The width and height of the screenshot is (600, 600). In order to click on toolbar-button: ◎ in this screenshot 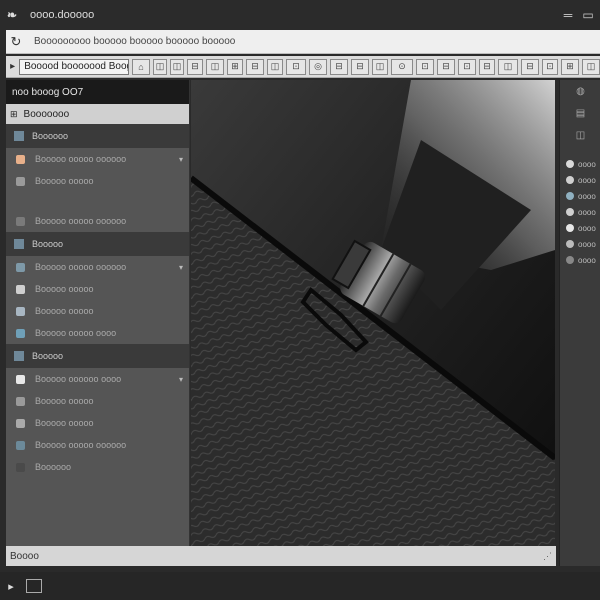, I will do `click(318, 66)`.